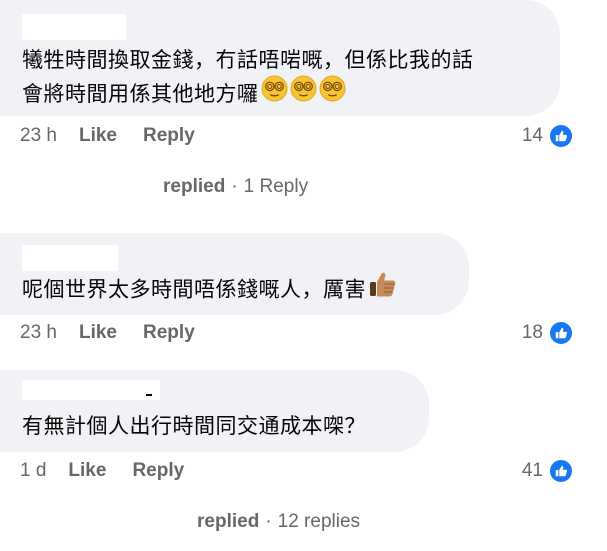 The height and width of the screenshot is (551, 607). I want to click on reply-count: 12 replies, so click(319, 521).